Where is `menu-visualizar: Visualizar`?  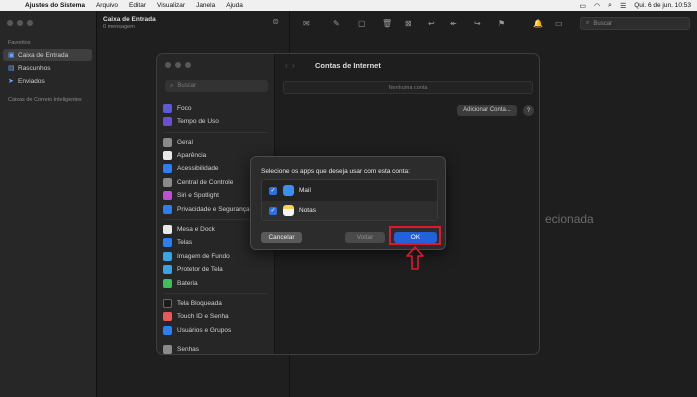 menu-visualizar: Visualizar is located at coordinates (171, 5).